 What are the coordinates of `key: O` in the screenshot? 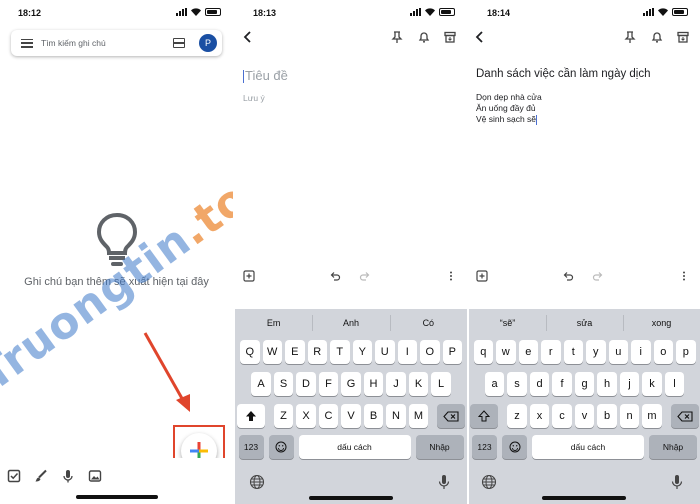 It's located at (430, 352).